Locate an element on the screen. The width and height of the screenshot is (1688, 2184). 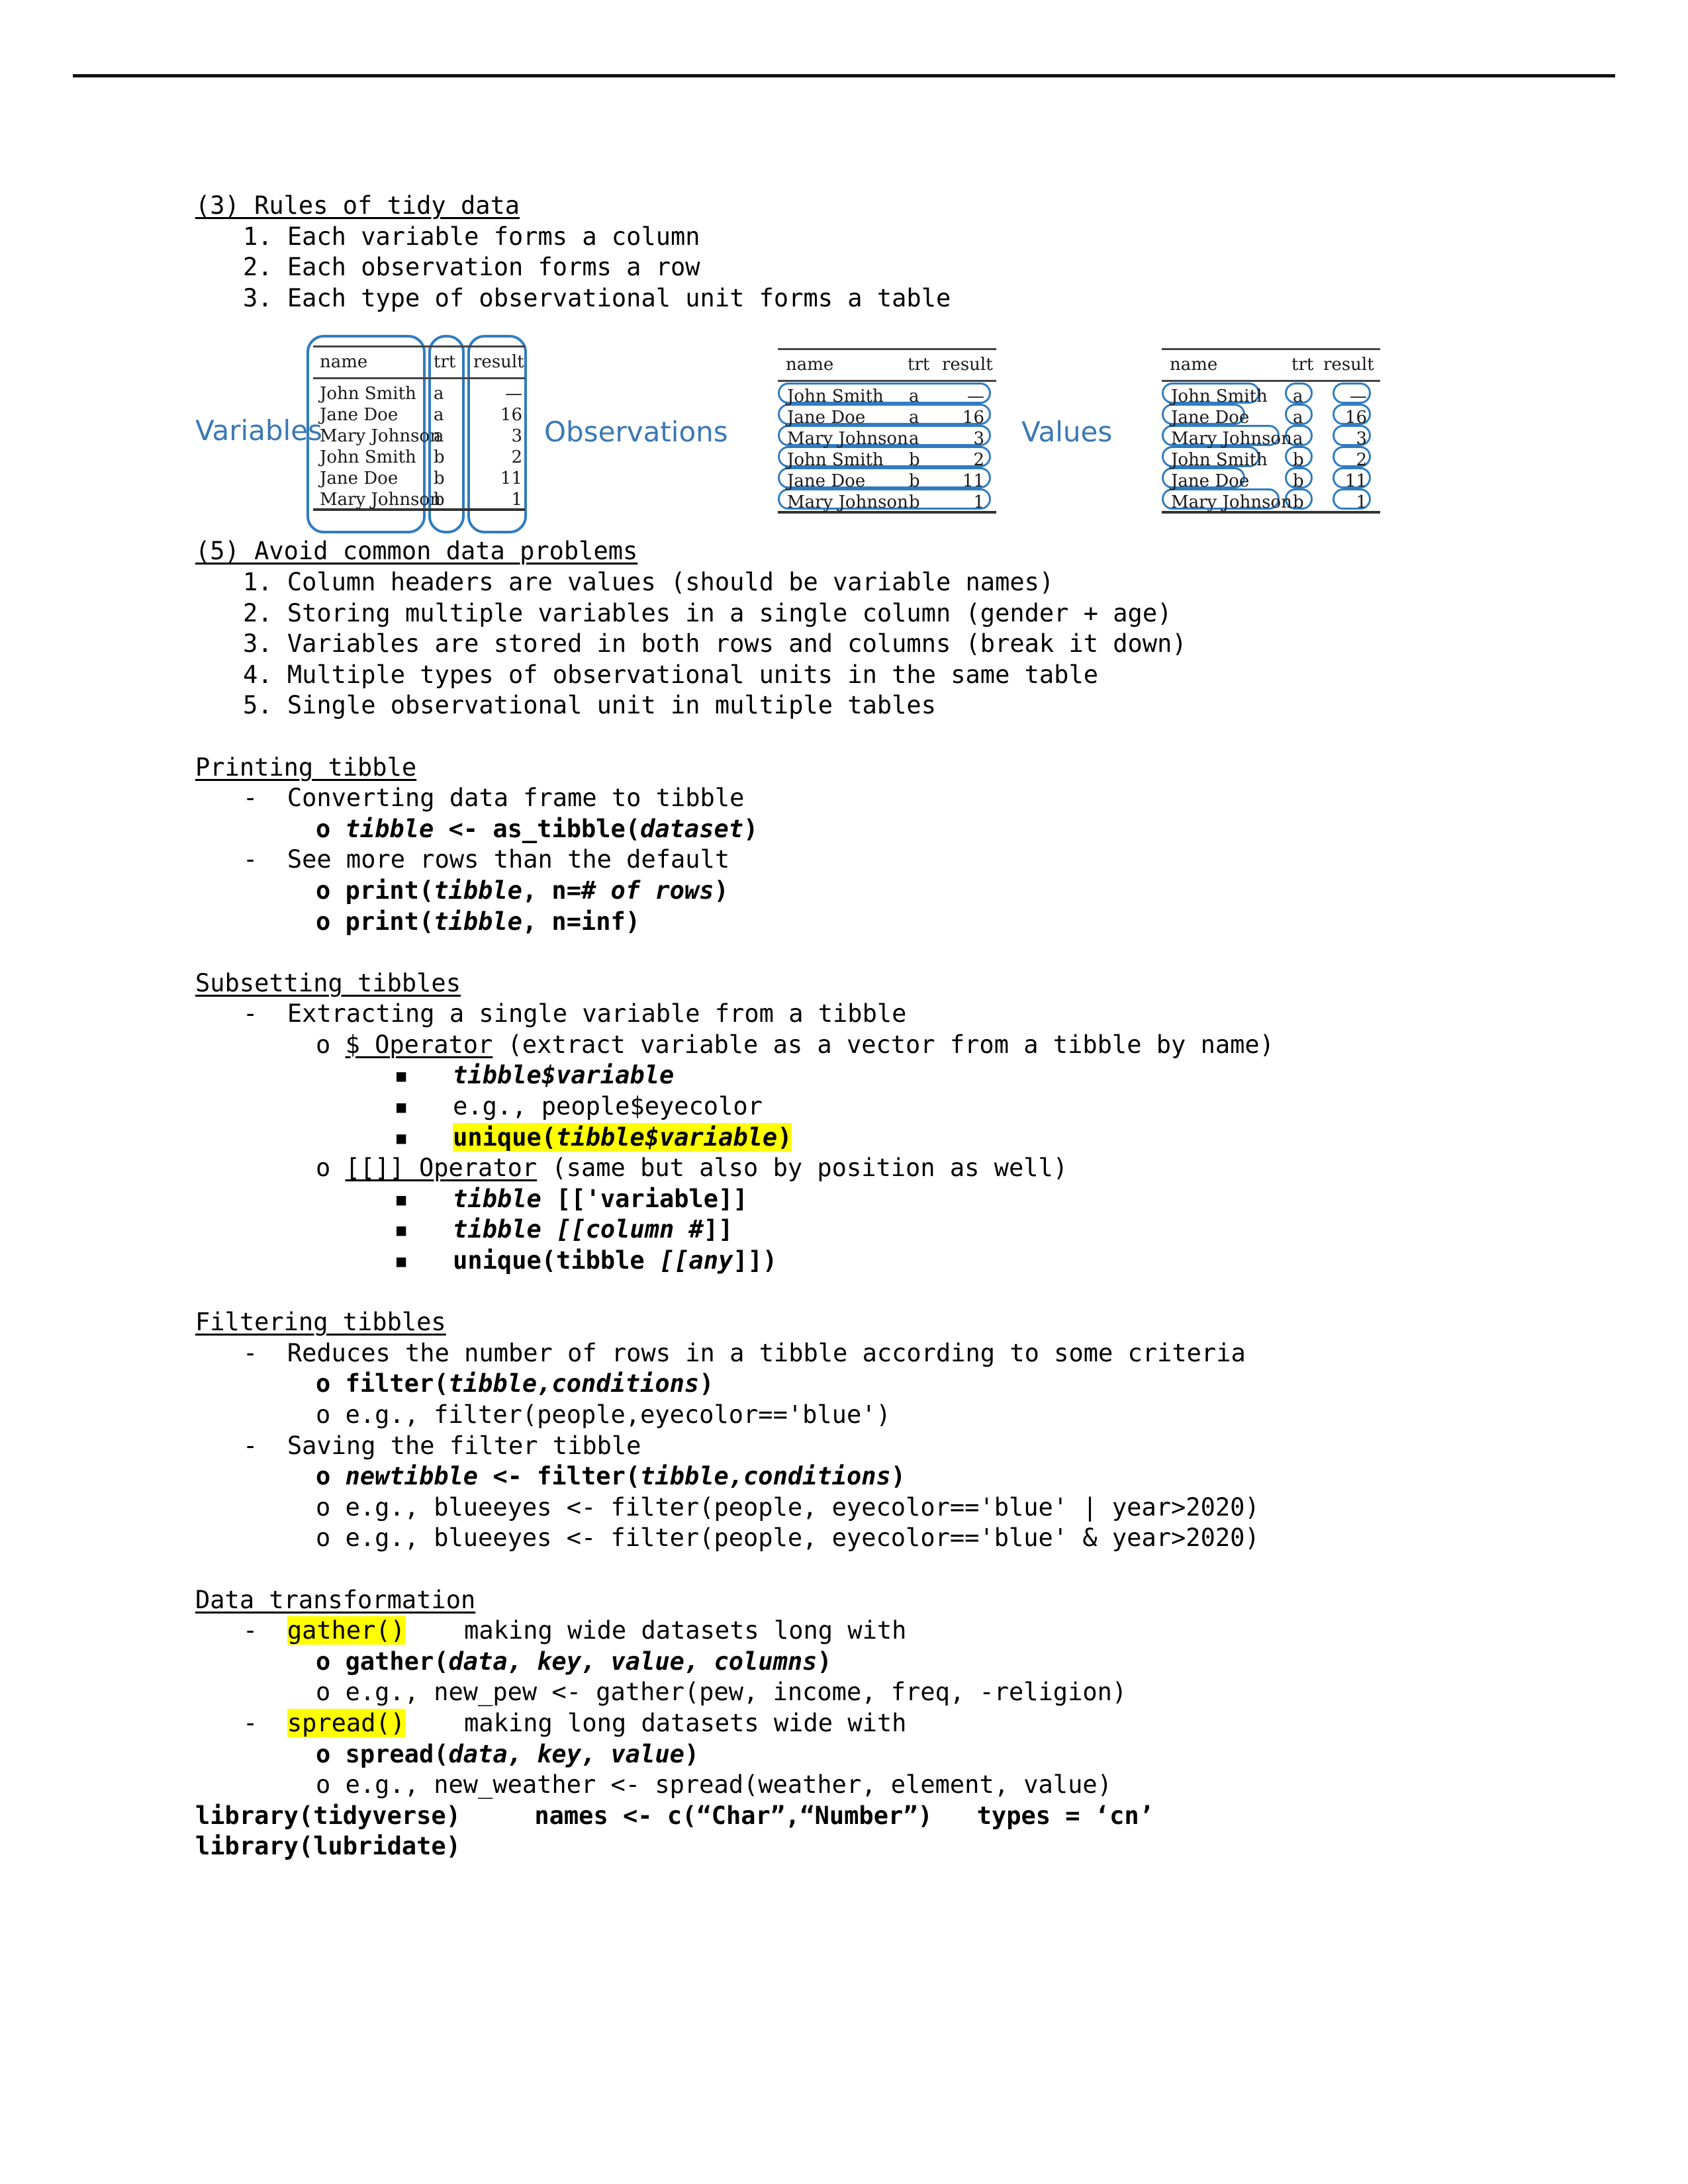
heading-text: Printing tibble is located at coordinates (306, 767).